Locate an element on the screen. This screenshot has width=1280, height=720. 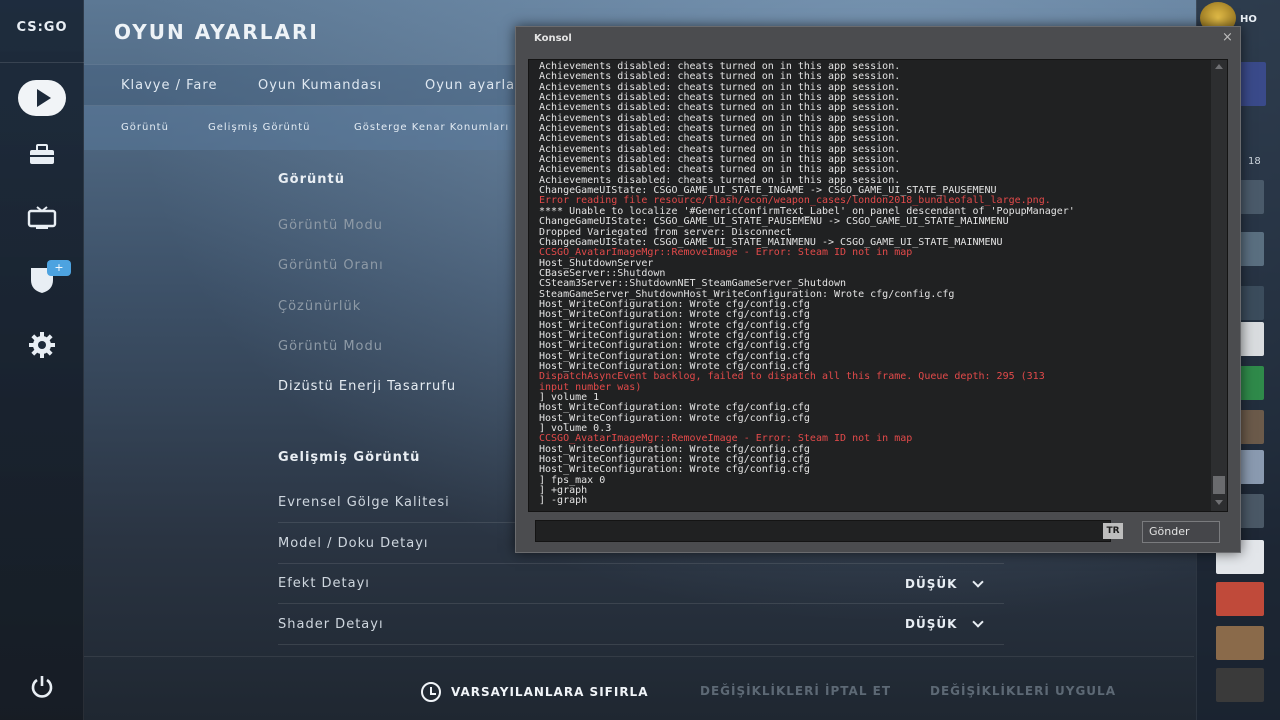
power-icon is located at coordinates (42, 687).